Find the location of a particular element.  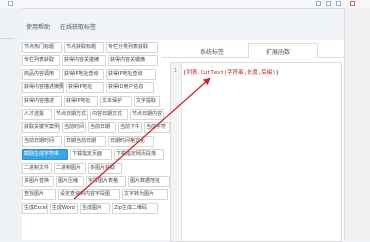

tag-button: 当前下午 is located at coordinates (130, 128).